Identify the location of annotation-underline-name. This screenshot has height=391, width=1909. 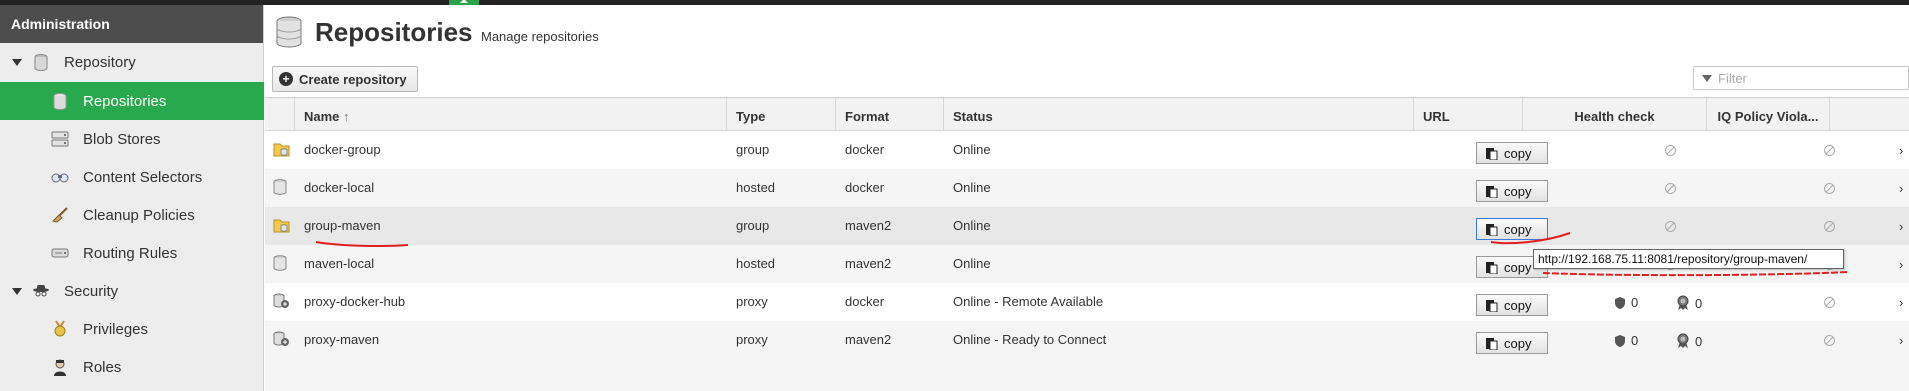
(362, 244).